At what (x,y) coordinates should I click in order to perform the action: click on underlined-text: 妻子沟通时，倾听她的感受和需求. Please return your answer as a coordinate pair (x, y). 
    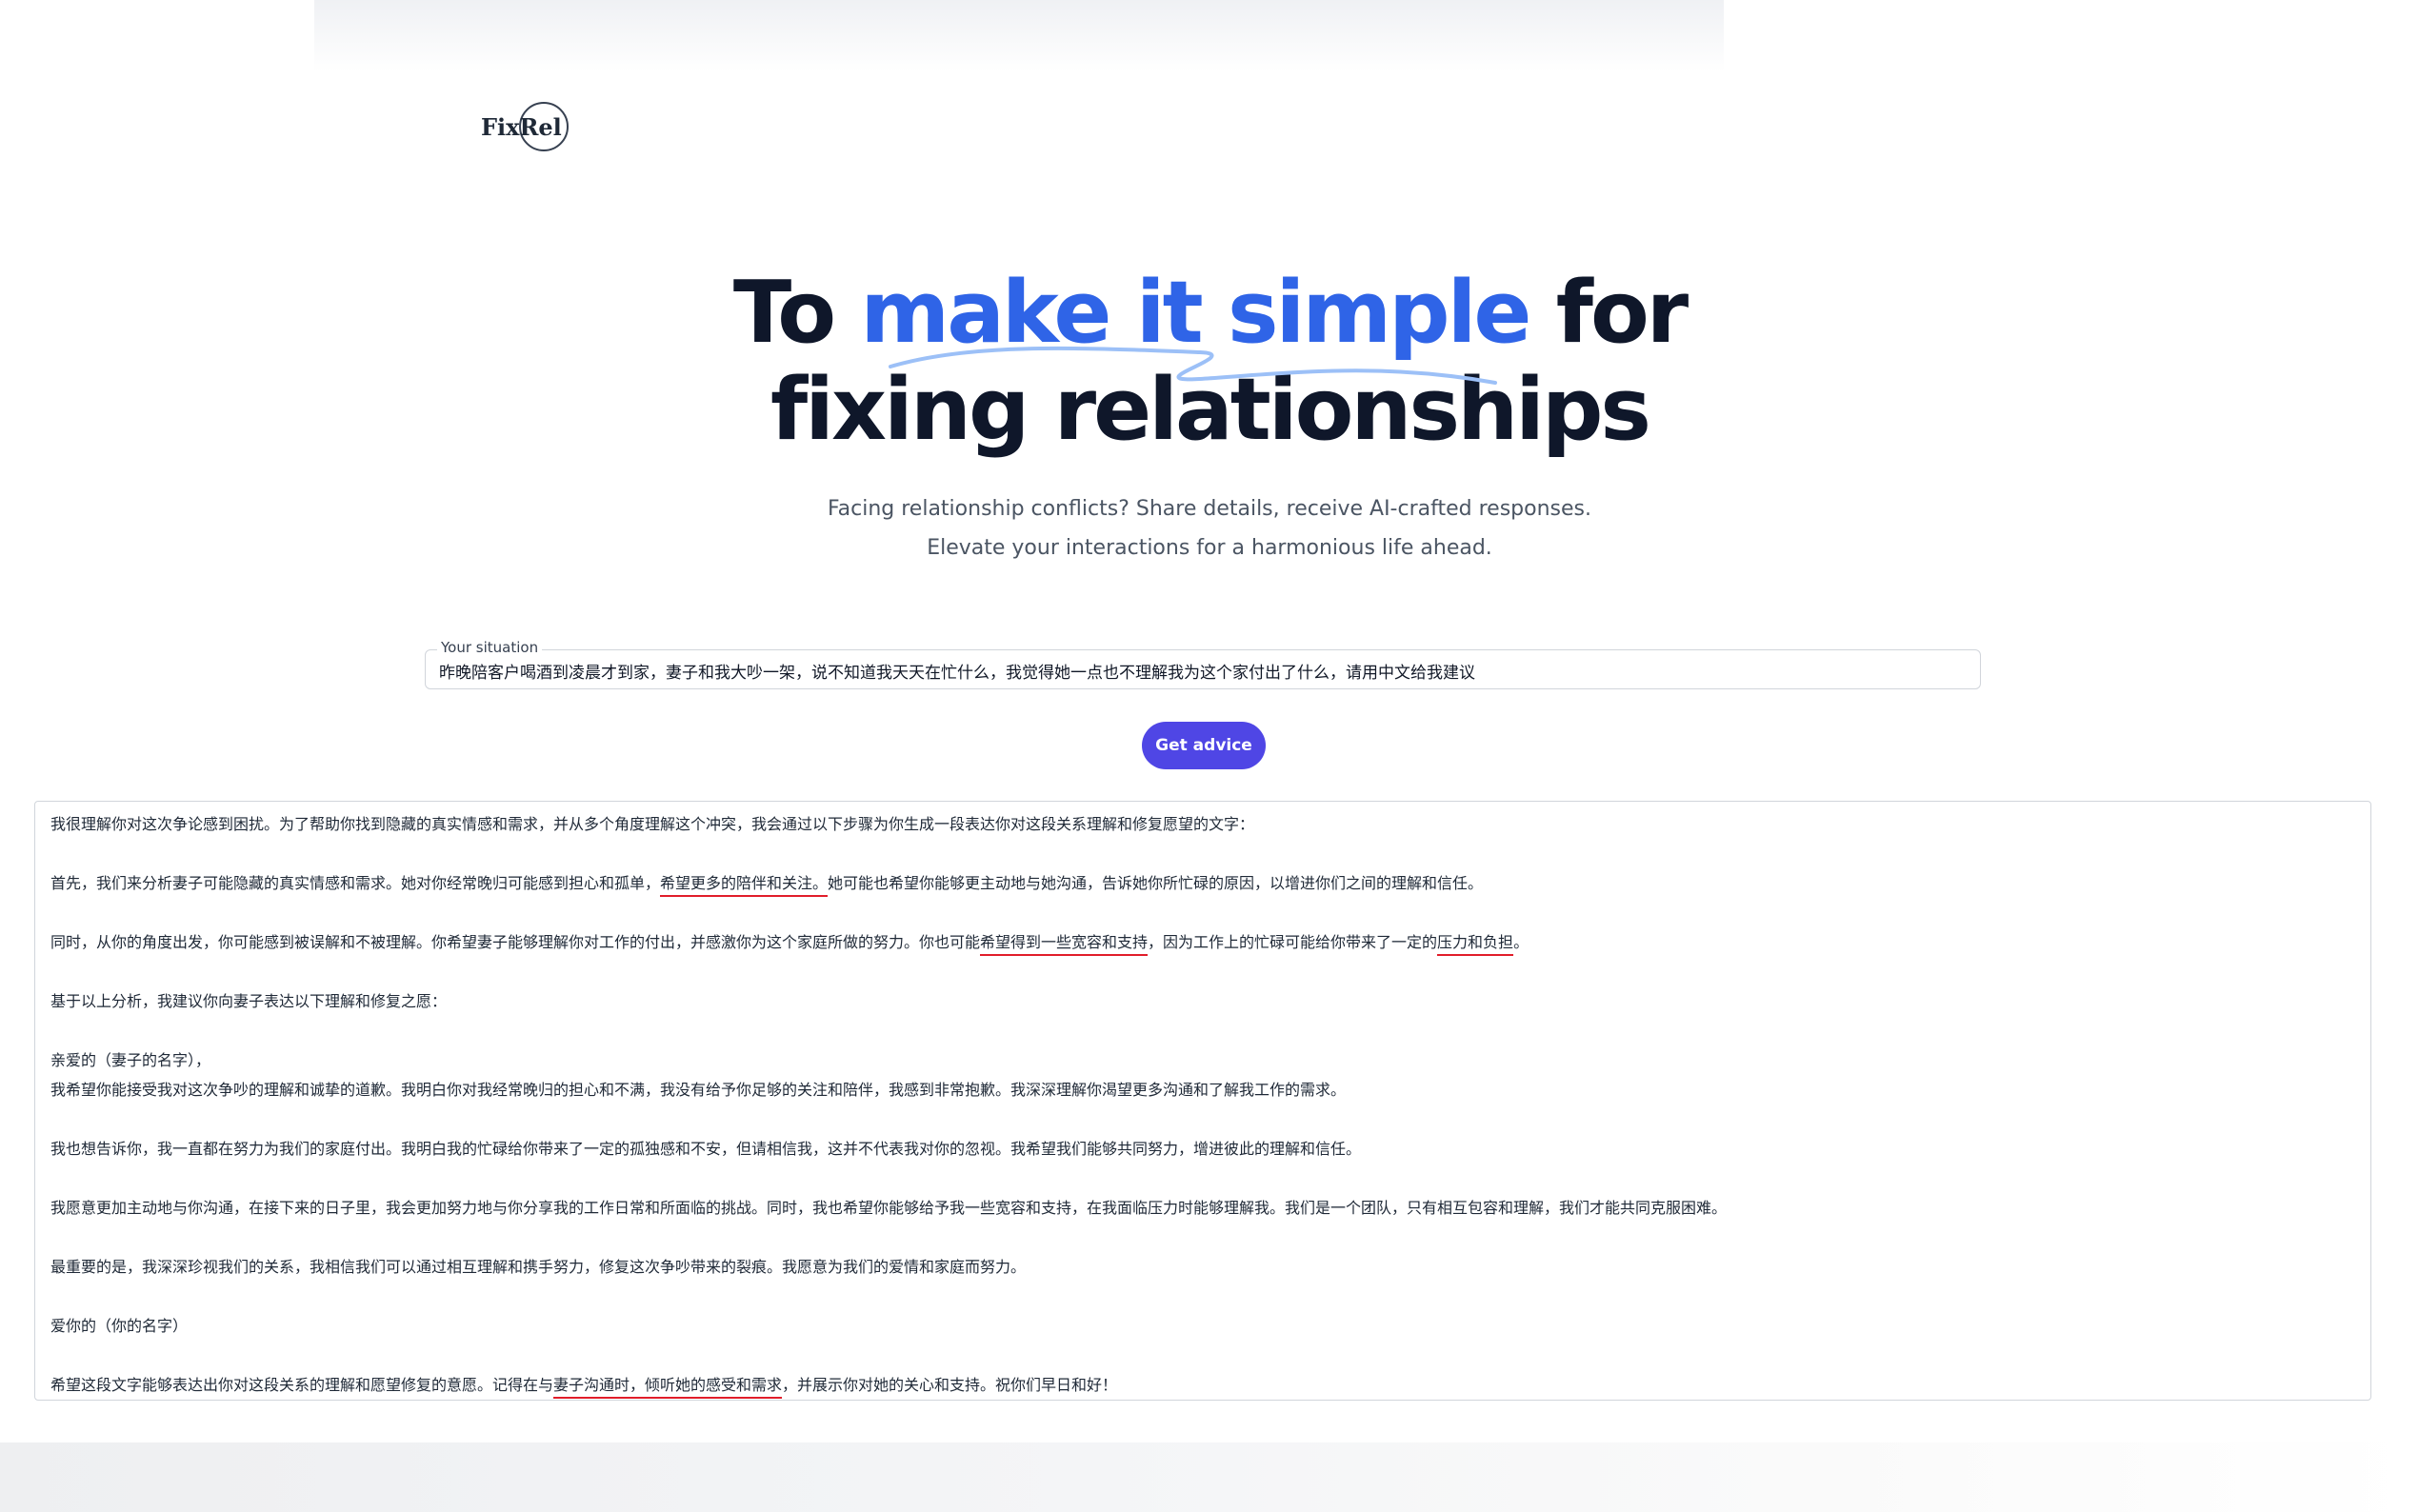
    Looking at the image, I should click on (668, 1387).